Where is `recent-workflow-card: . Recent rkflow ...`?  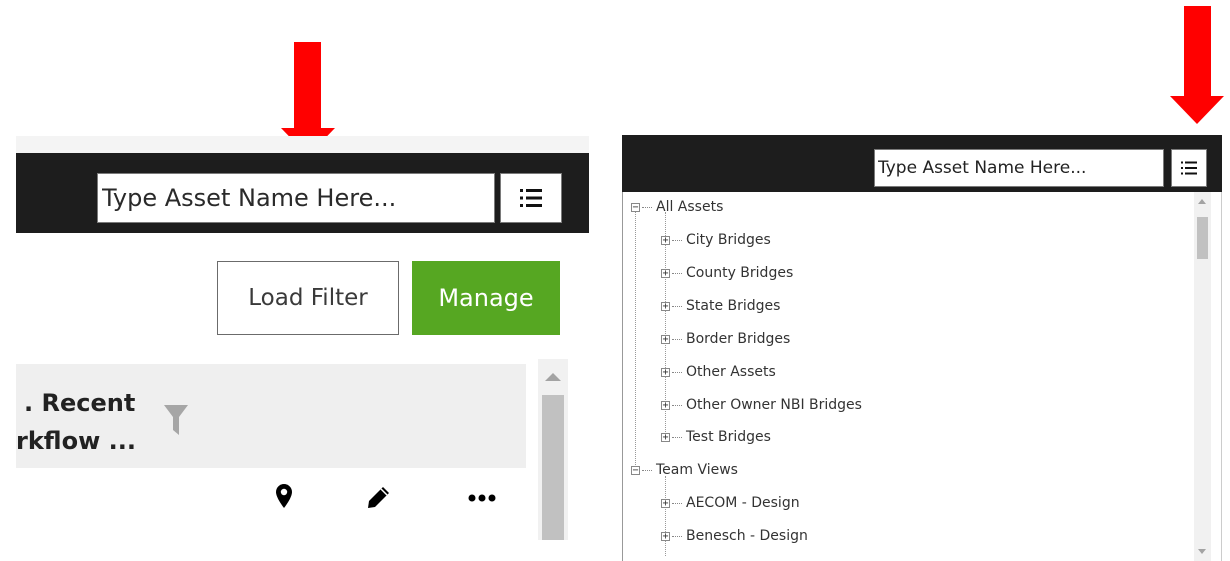 recent-workflow-card: . Recent rkflow ... is located at coordinates (271, 449).